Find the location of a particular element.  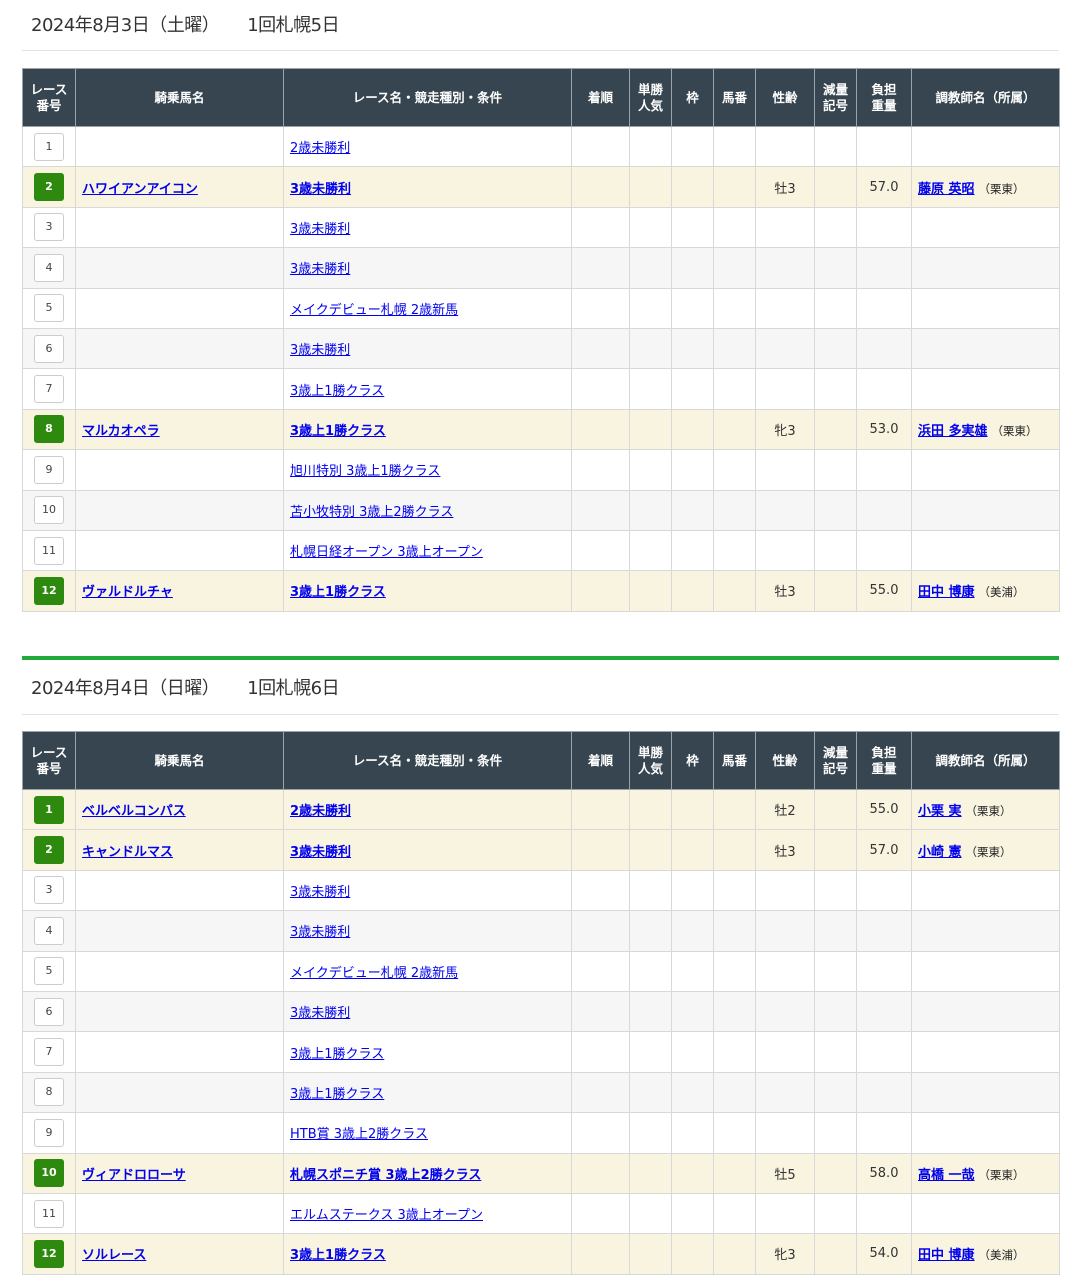

day-title: 2024年8月3日（土曜） 1回札幌5日 is located at coordinates (185, 24).